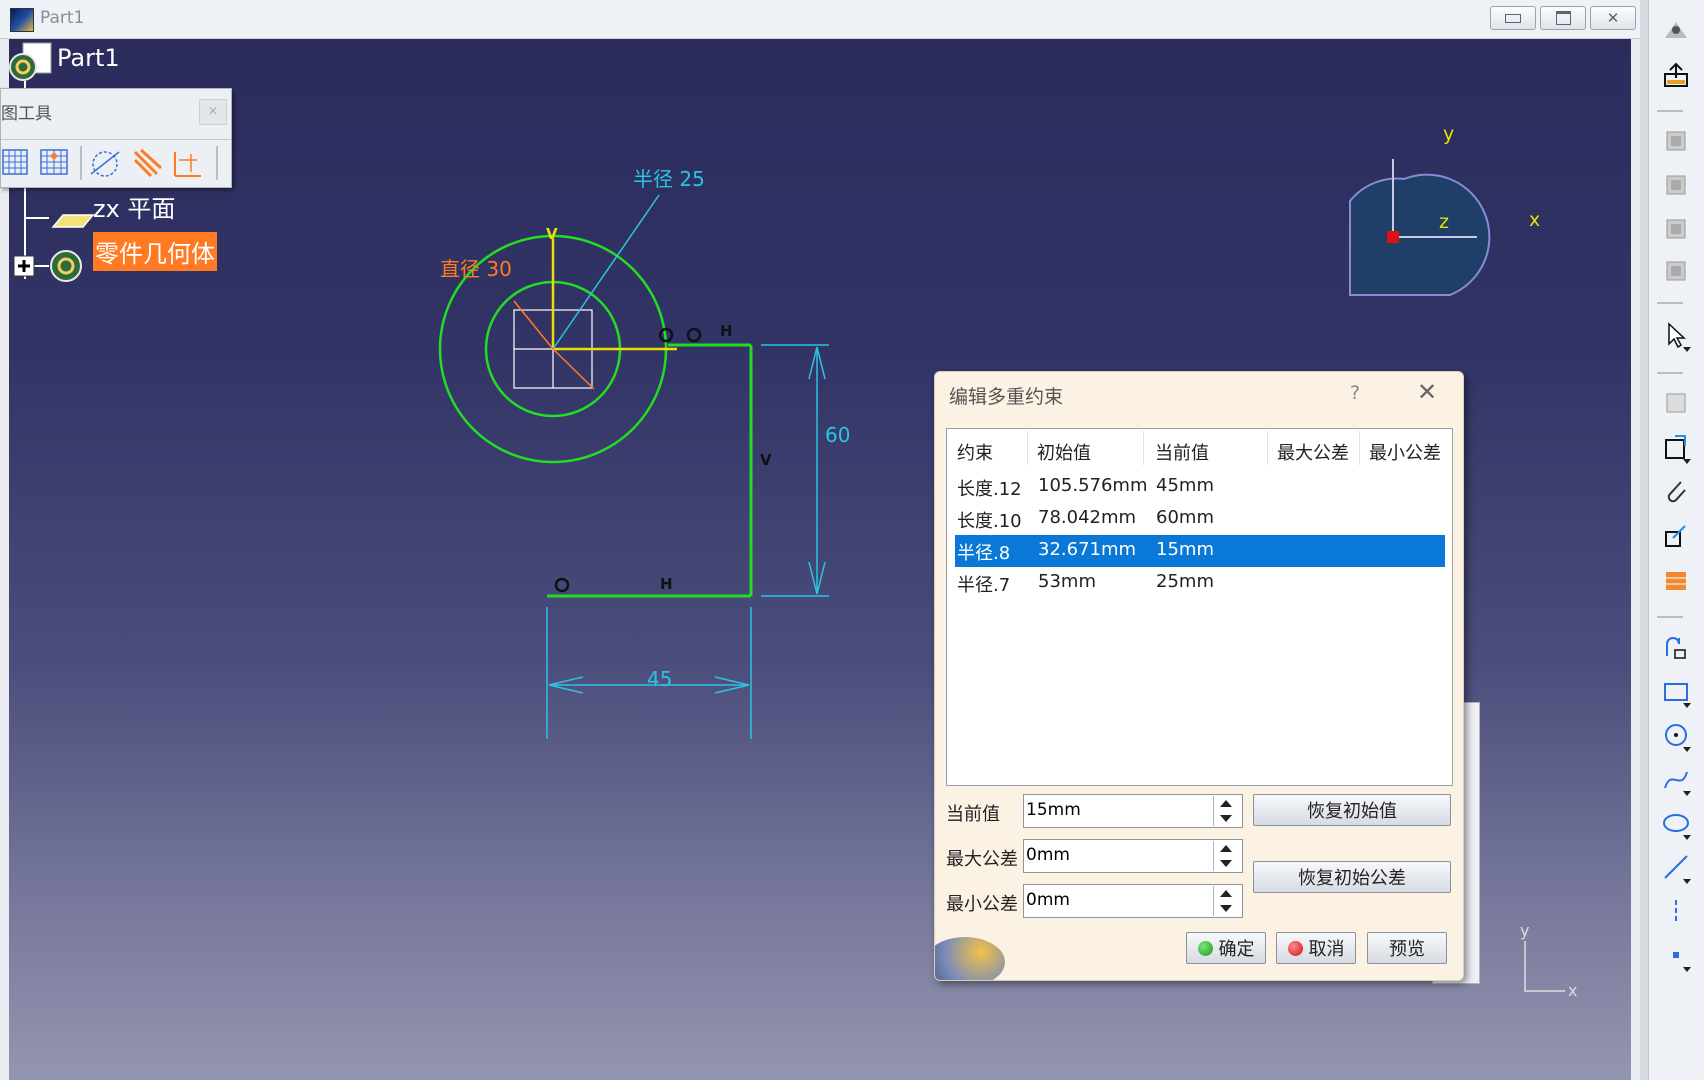 The width and height of the screenshot is (1704, 1080). I want to click on table-row: 长度.10 78.042mm 60mm, so click(1200, 519).